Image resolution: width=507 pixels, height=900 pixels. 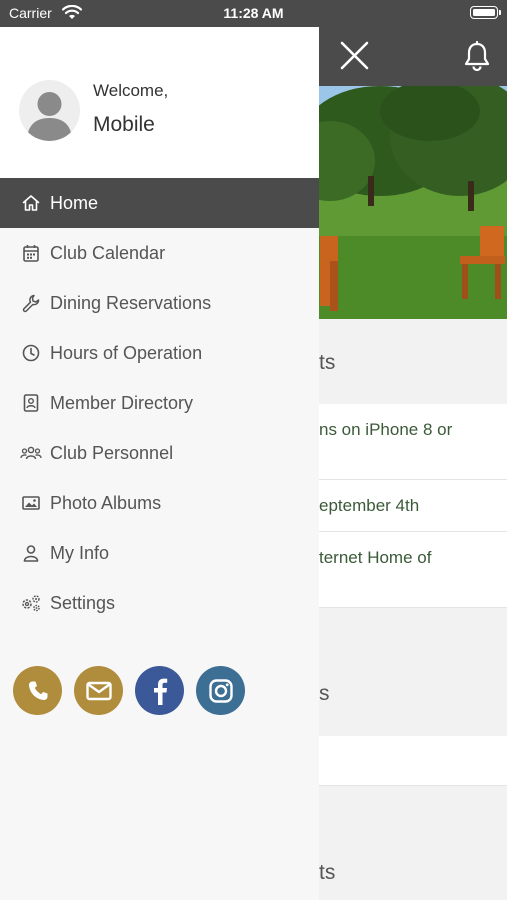 What do you see at coordinates (31, 453) in the screenshot?
I see `people-icon` at bounding box center [31, 453].